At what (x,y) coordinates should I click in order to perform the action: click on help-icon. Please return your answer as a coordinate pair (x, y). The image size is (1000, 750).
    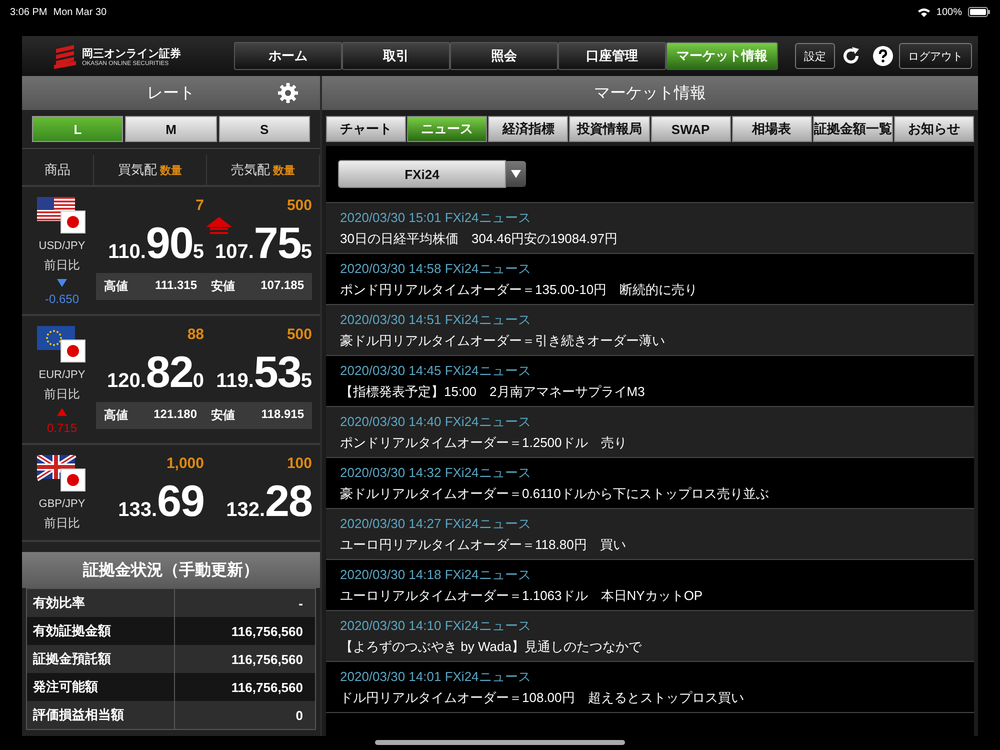
    Looking at the image, I should click on (883, 56).